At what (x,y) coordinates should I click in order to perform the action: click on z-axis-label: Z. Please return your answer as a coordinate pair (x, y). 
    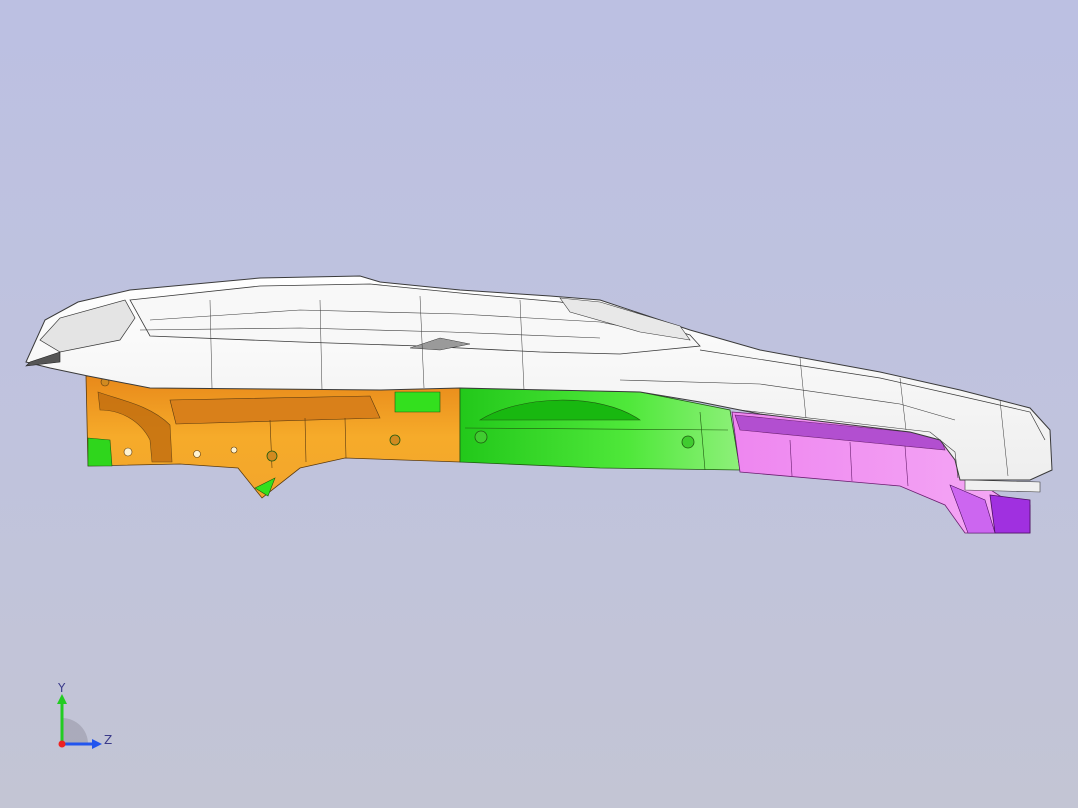
    Looking at the image, I should click on (108, 740).